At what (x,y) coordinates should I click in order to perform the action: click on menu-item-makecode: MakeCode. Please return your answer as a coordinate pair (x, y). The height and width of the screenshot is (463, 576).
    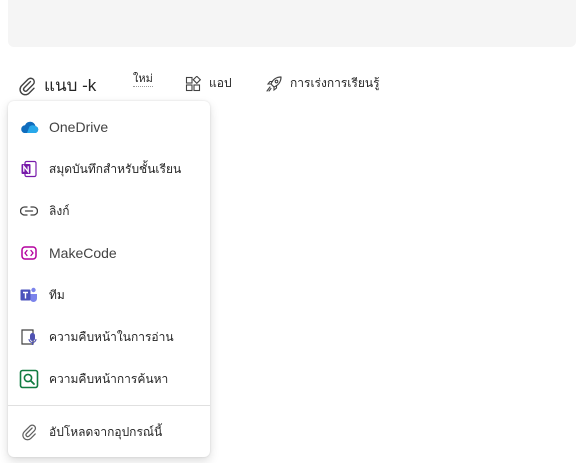
    Looking at the image, I should click on (109, 253).